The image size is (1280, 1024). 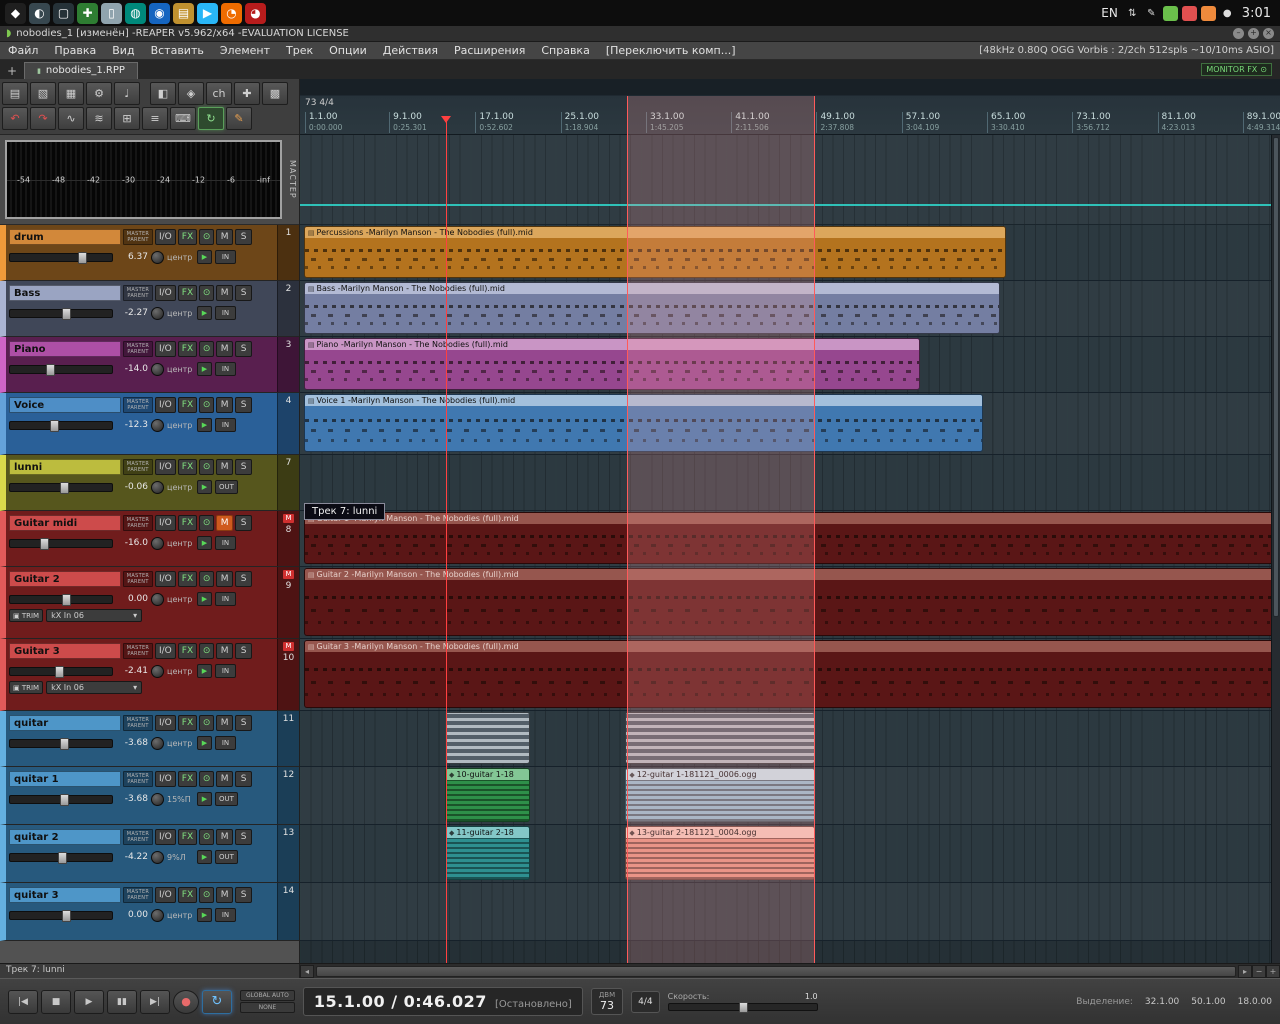 What do you see at coordinates (290, 179) in the screenshot?
I see `master-label: МАСТЕР` at bounding box center [290, 179].